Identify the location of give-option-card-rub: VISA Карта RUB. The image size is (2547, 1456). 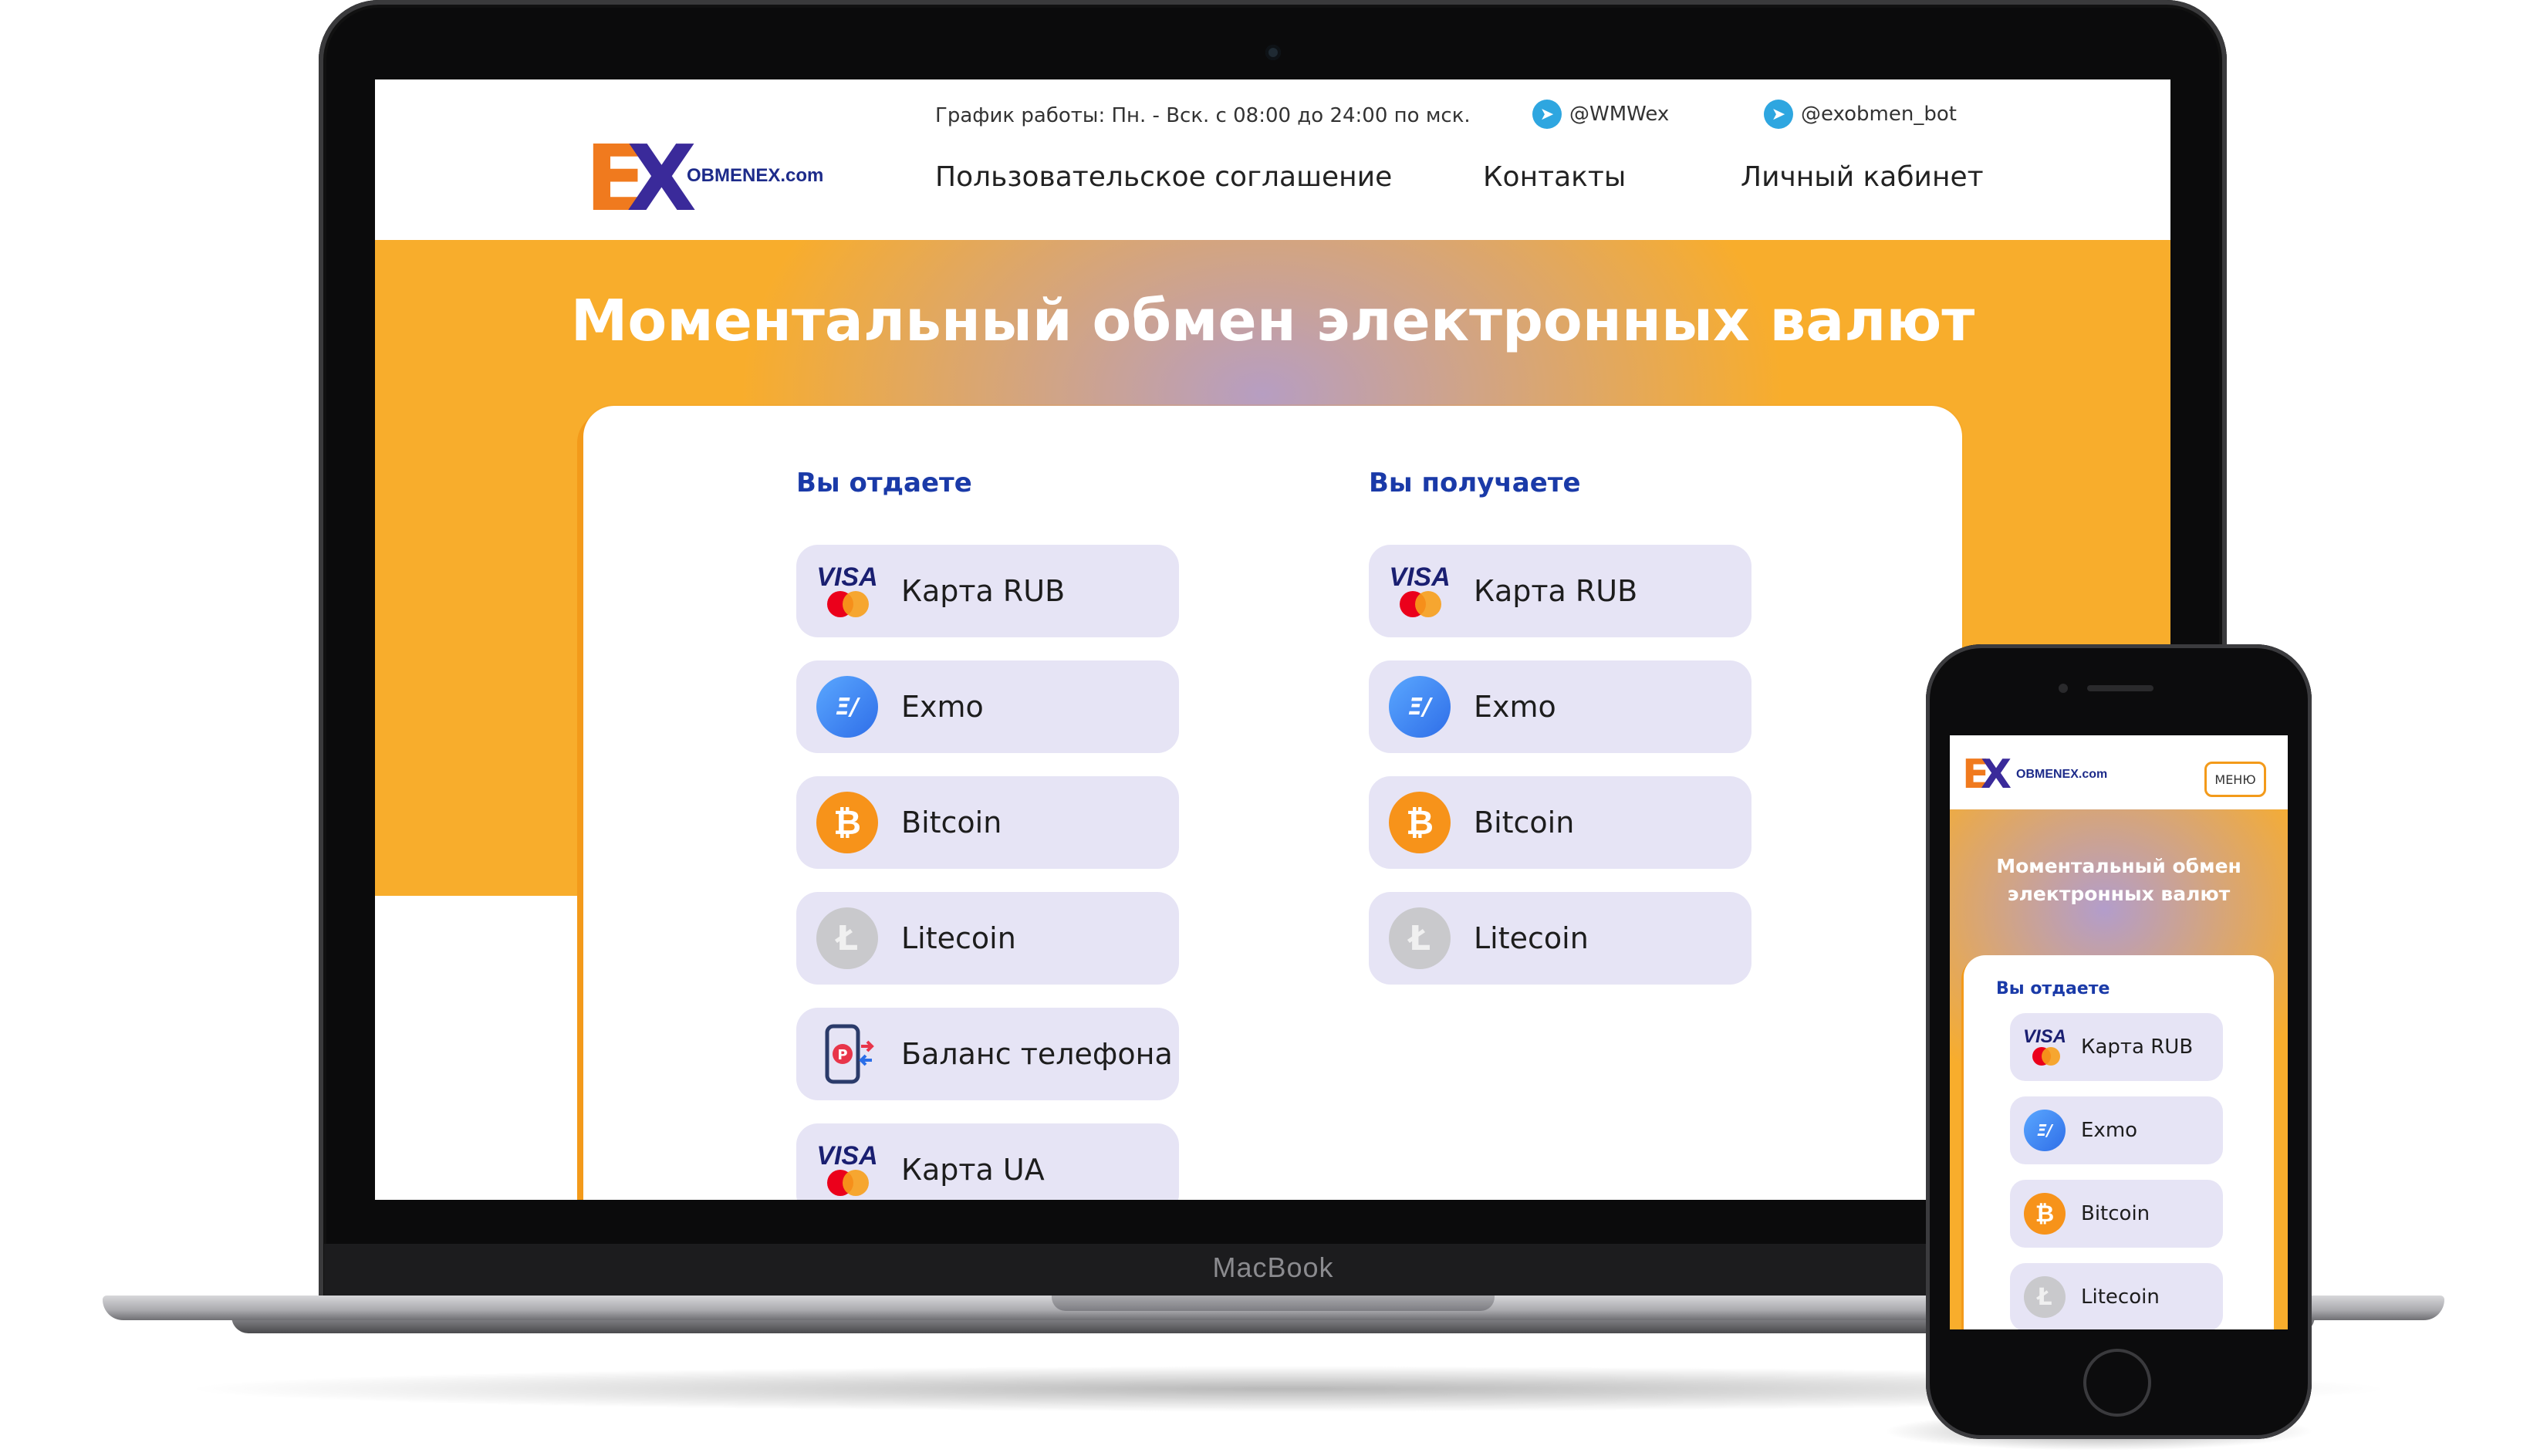
(987, 591).